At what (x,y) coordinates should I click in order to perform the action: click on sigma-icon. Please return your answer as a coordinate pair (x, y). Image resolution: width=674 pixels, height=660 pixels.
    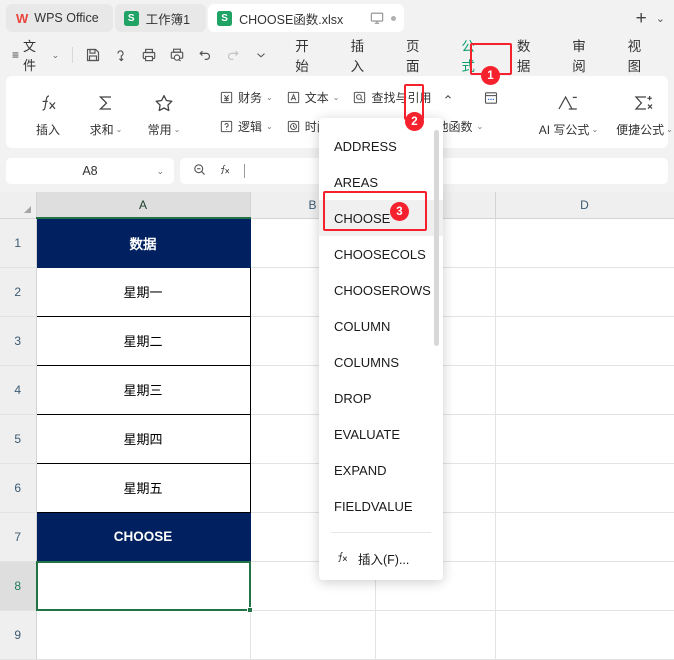
    Looking at the image, I should click on (106, 103).